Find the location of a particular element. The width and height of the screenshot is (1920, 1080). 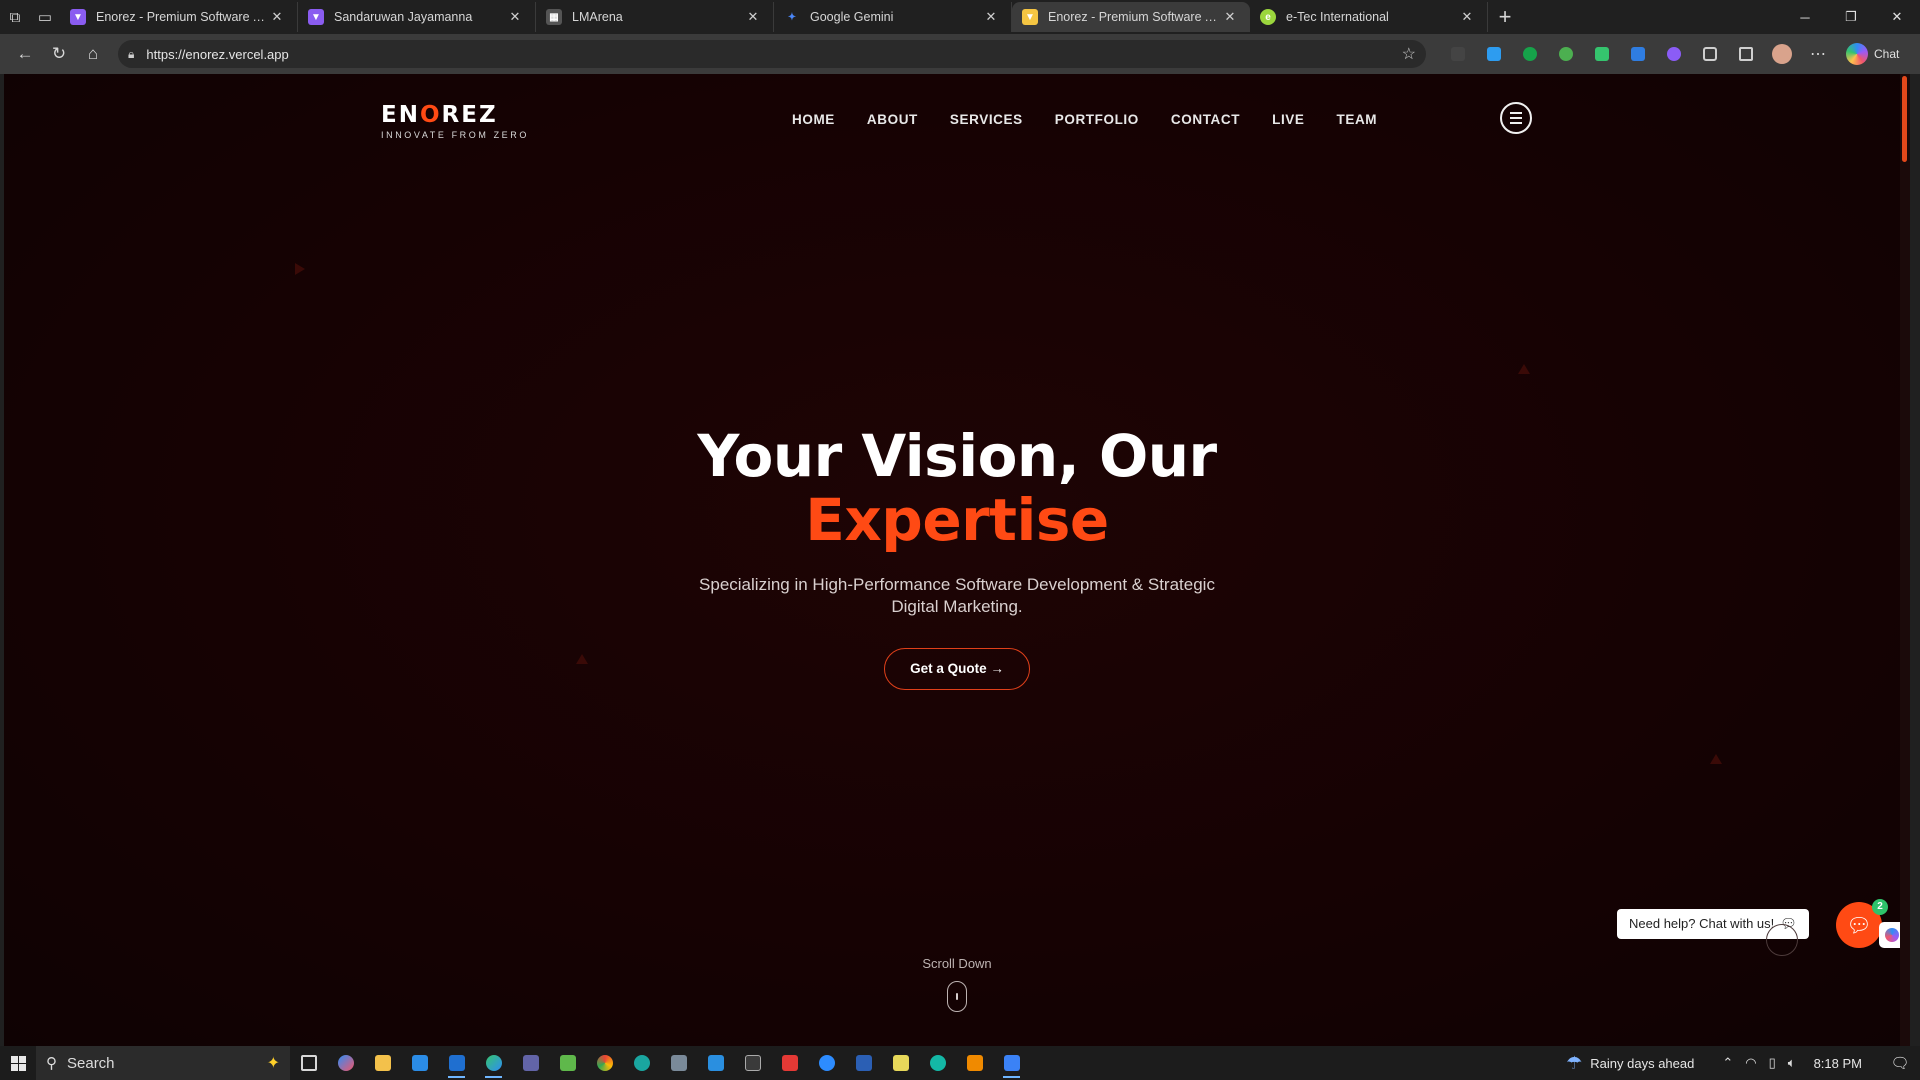

browser-tab: ▼ Sandaruwan Jayamanna ✕ is located at coordinates (417, 17).